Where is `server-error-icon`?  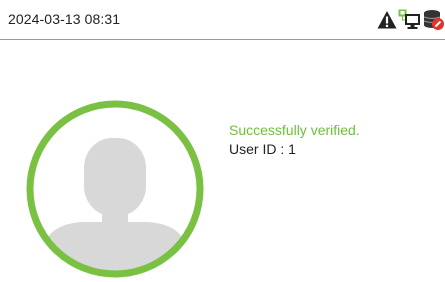
server-error-icon is located at coordinates (434, 20).